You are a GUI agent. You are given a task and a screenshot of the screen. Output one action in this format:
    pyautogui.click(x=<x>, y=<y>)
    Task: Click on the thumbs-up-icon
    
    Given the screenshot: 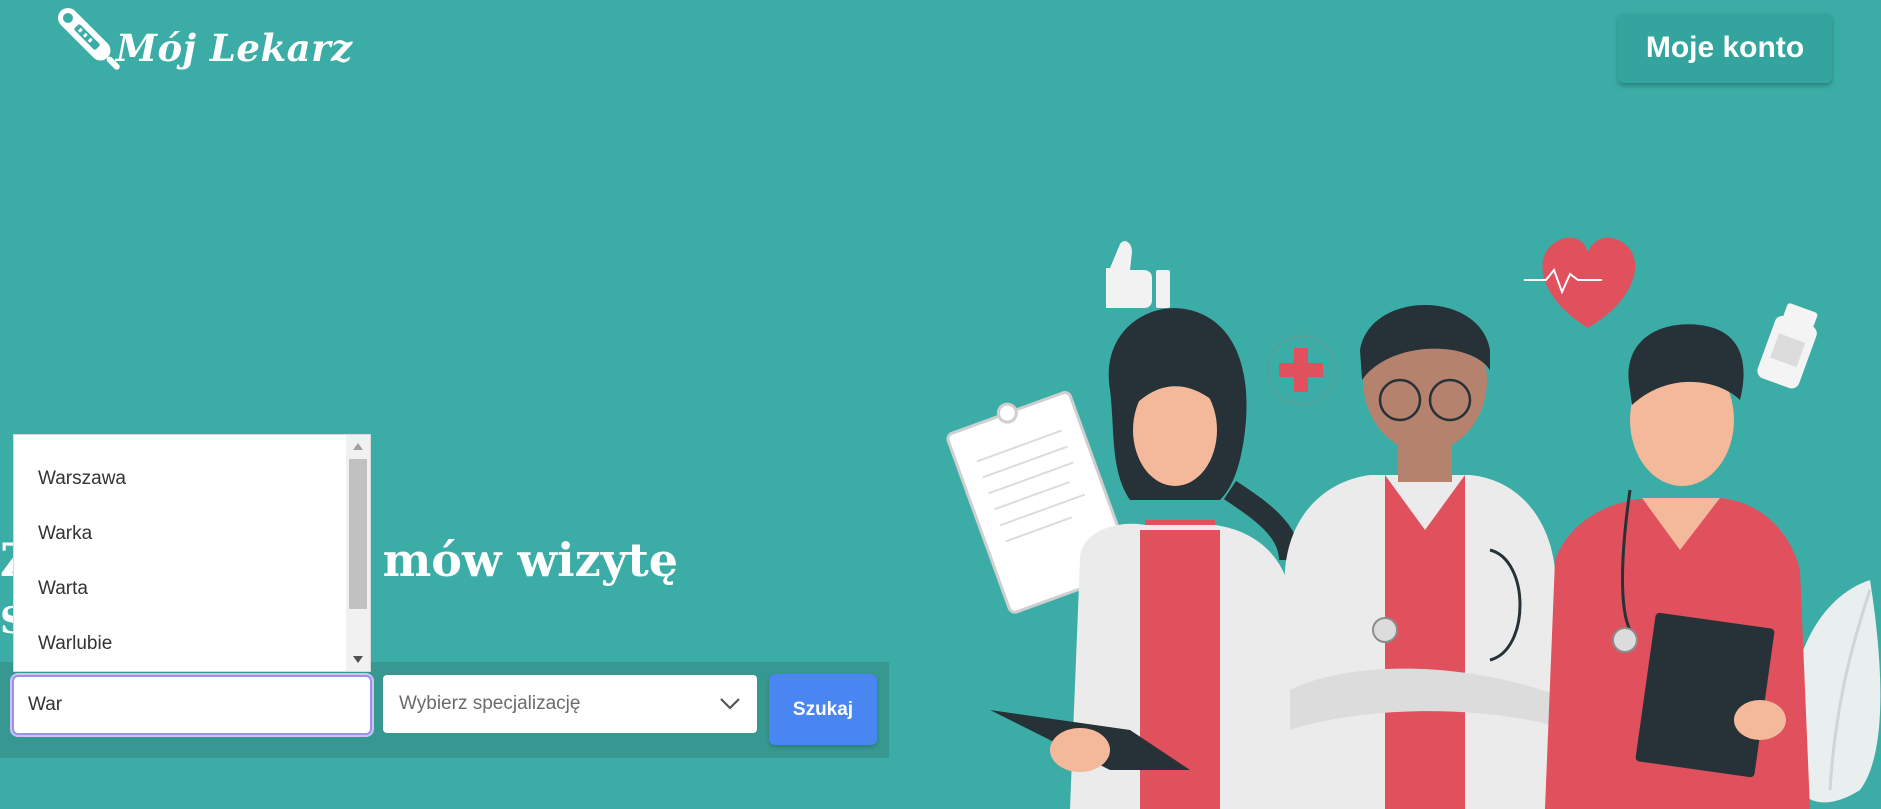 What is the action you would take?
    pyautogui.click(x=1138, y=274)
    